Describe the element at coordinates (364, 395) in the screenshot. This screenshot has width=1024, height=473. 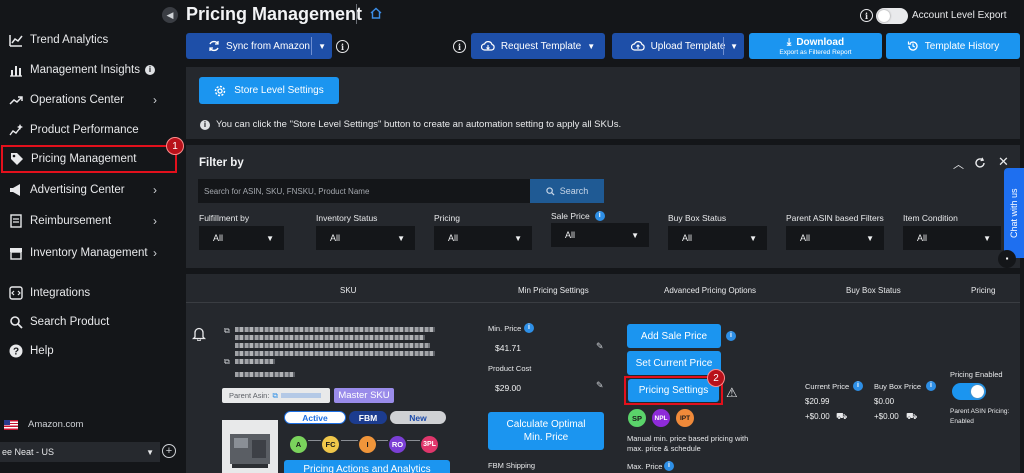
I see `master-sku-chip: Master SKU` at that location.